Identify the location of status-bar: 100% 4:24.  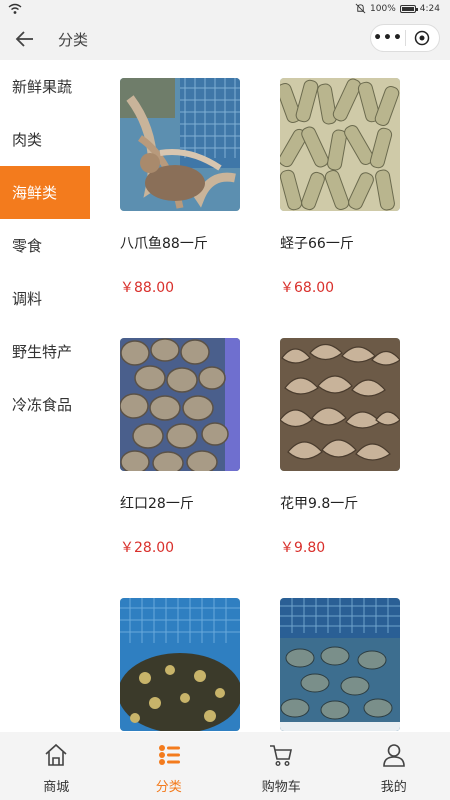
(225, 9).